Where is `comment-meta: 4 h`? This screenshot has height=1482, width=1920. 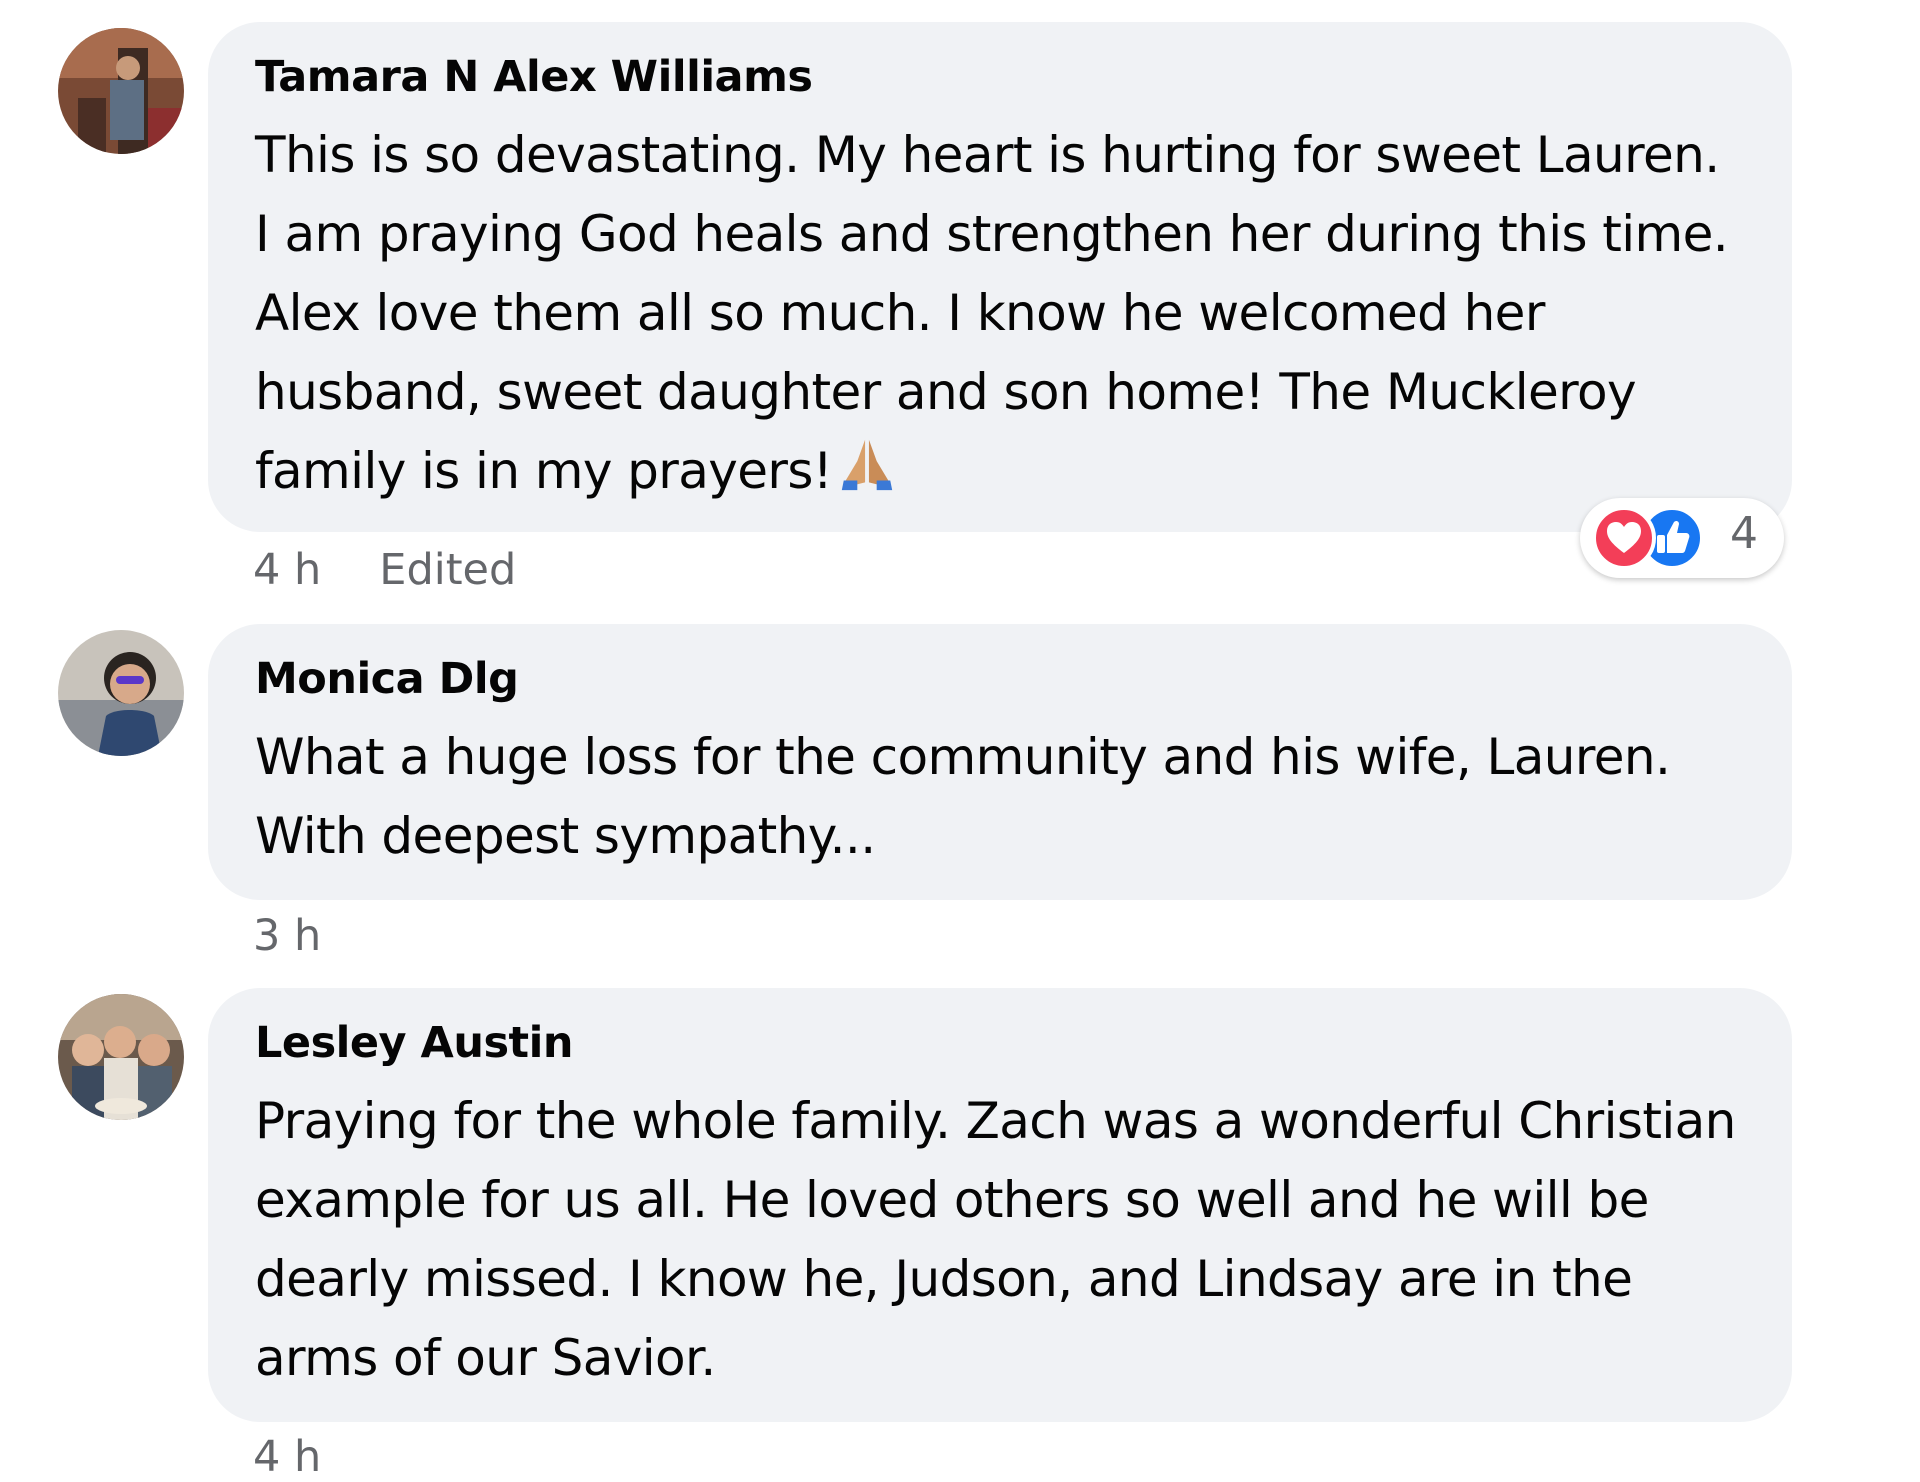
comment-meta: 4 h is located at coordinates (287, 1457).